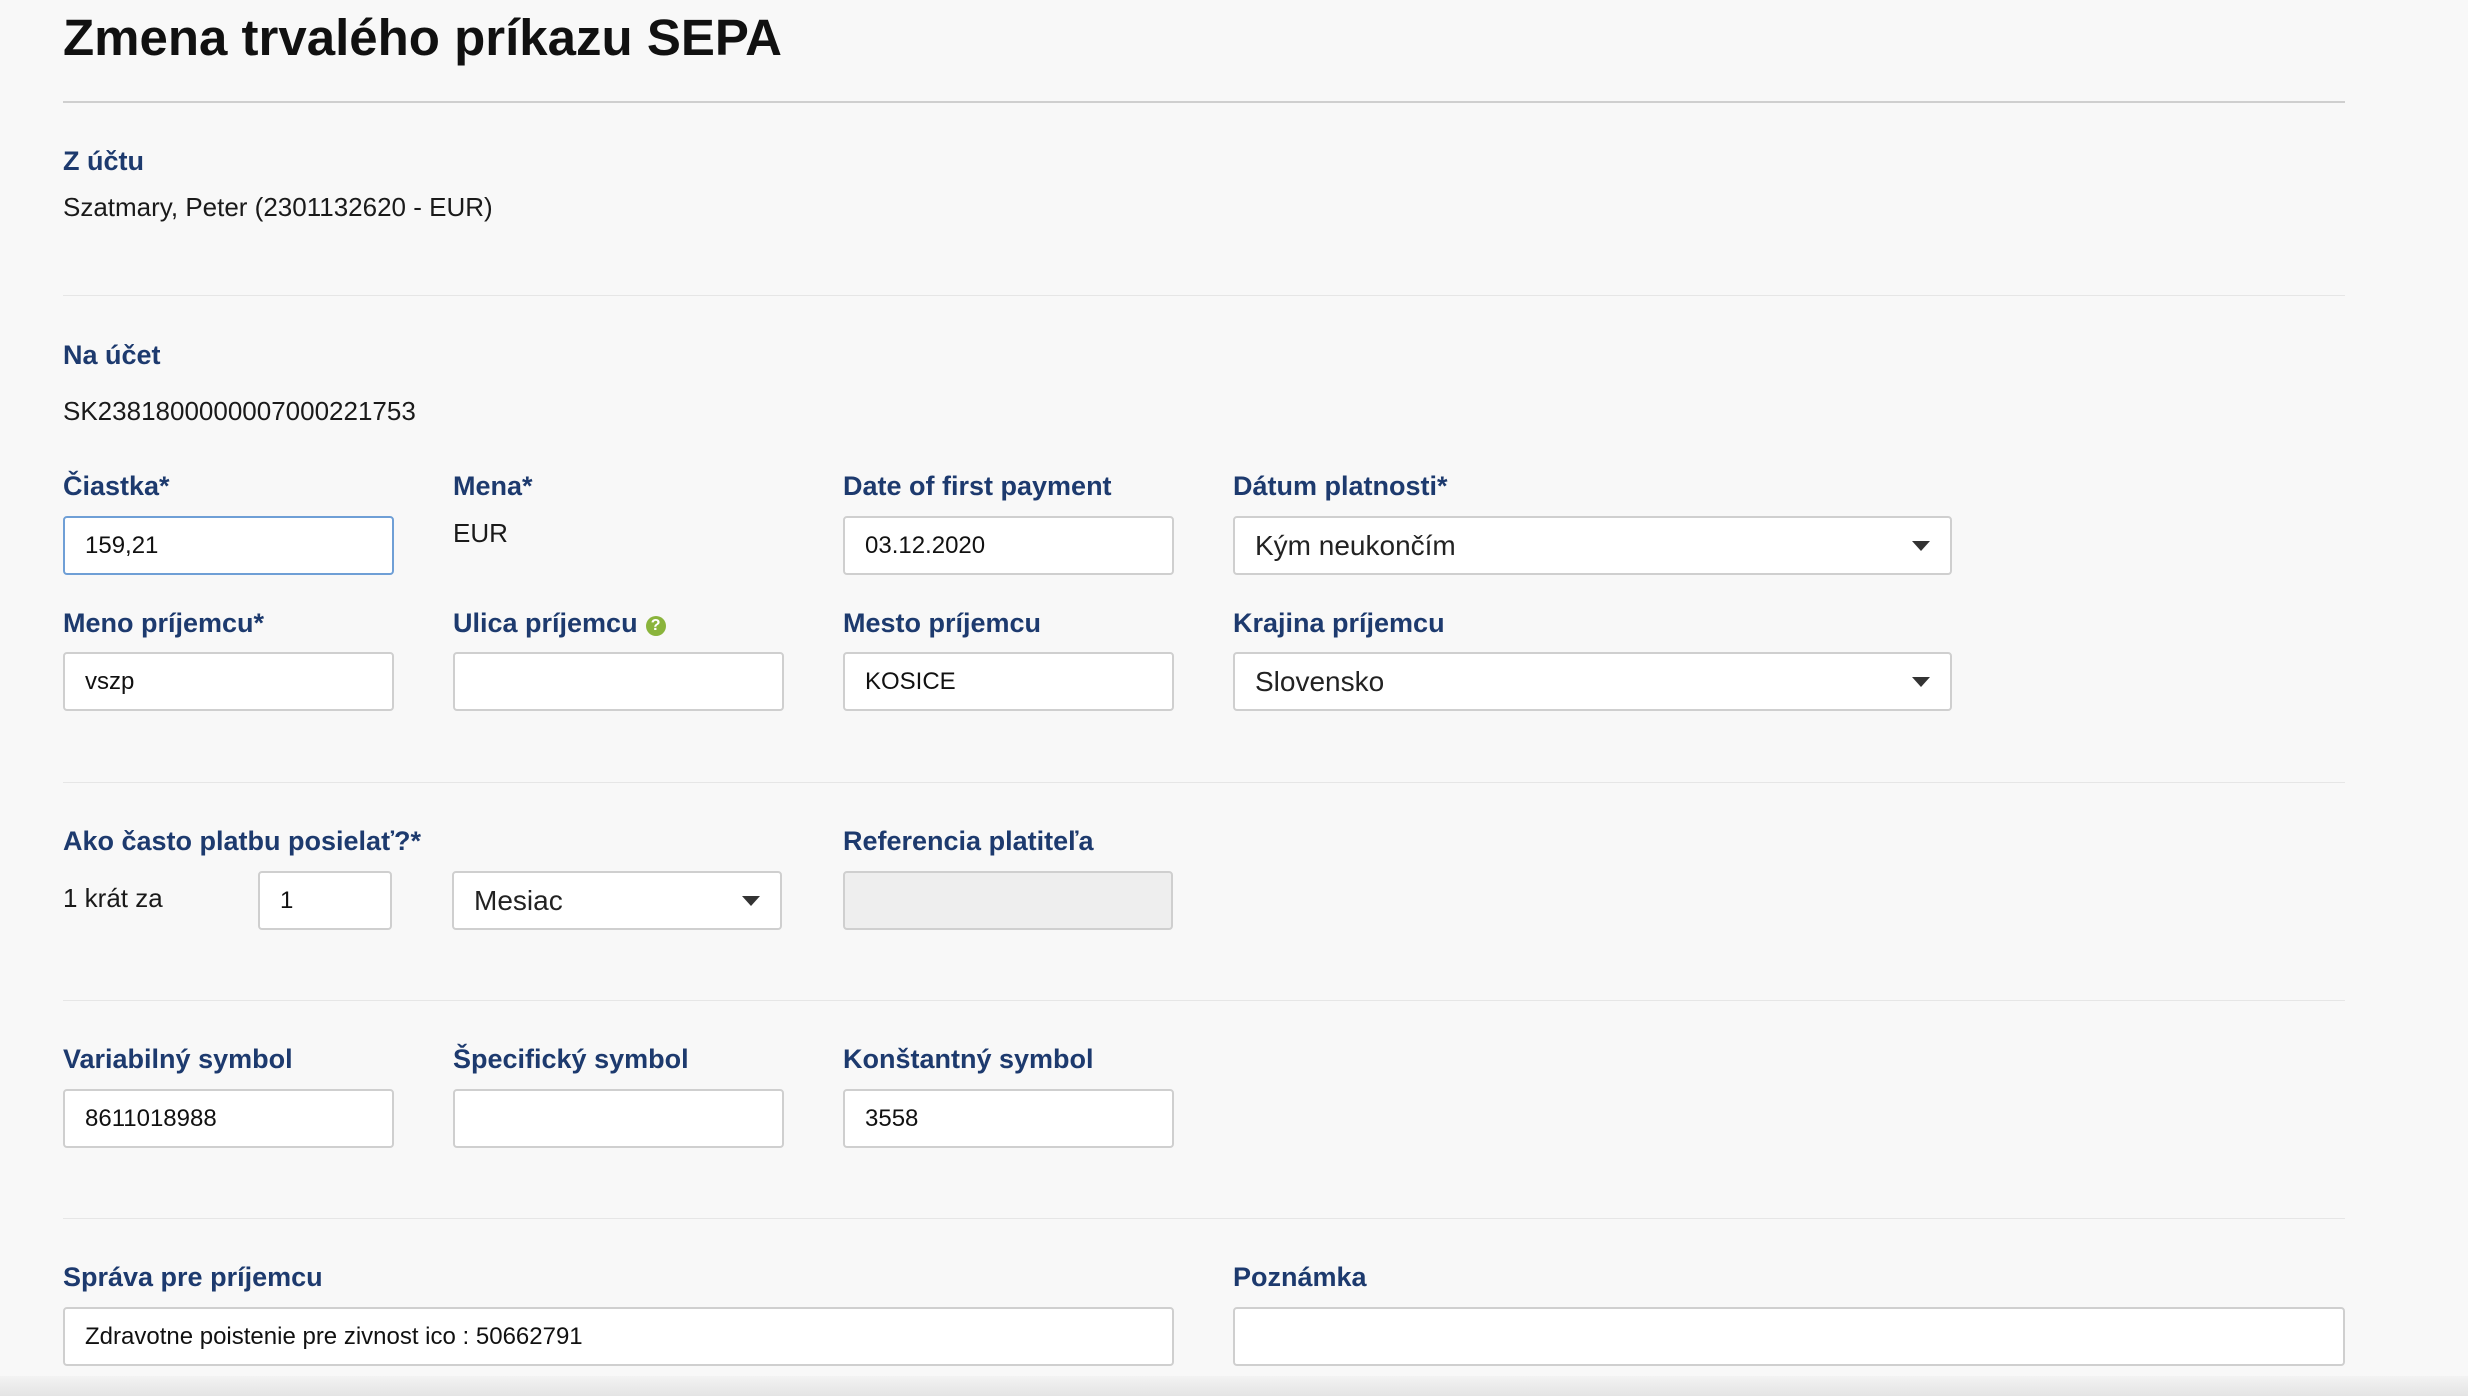 The image size is (2468, 1396). I want to click on amount-label: Čiastka*, so click(116, 486).